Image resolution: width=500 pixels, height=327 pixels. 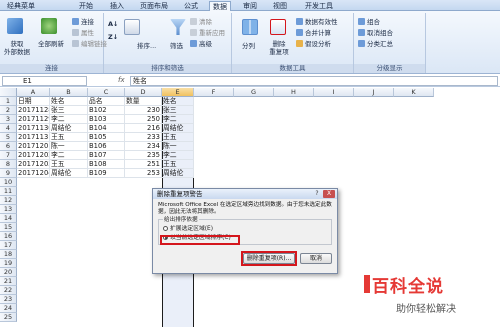 I want to click on text-to-columns-button: 分列, so click(x=248, y=46).